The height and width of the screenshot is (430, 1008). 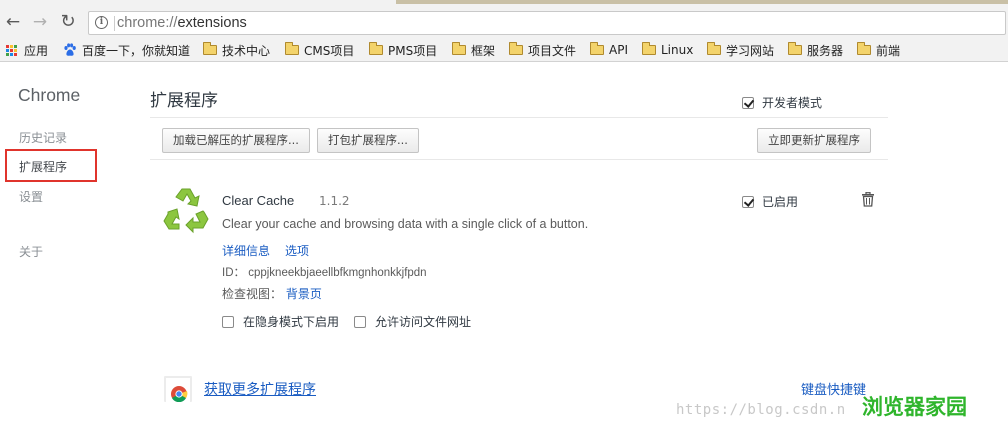 I want to click on bookmark-apps: 应用, so click(x=27, y=50).